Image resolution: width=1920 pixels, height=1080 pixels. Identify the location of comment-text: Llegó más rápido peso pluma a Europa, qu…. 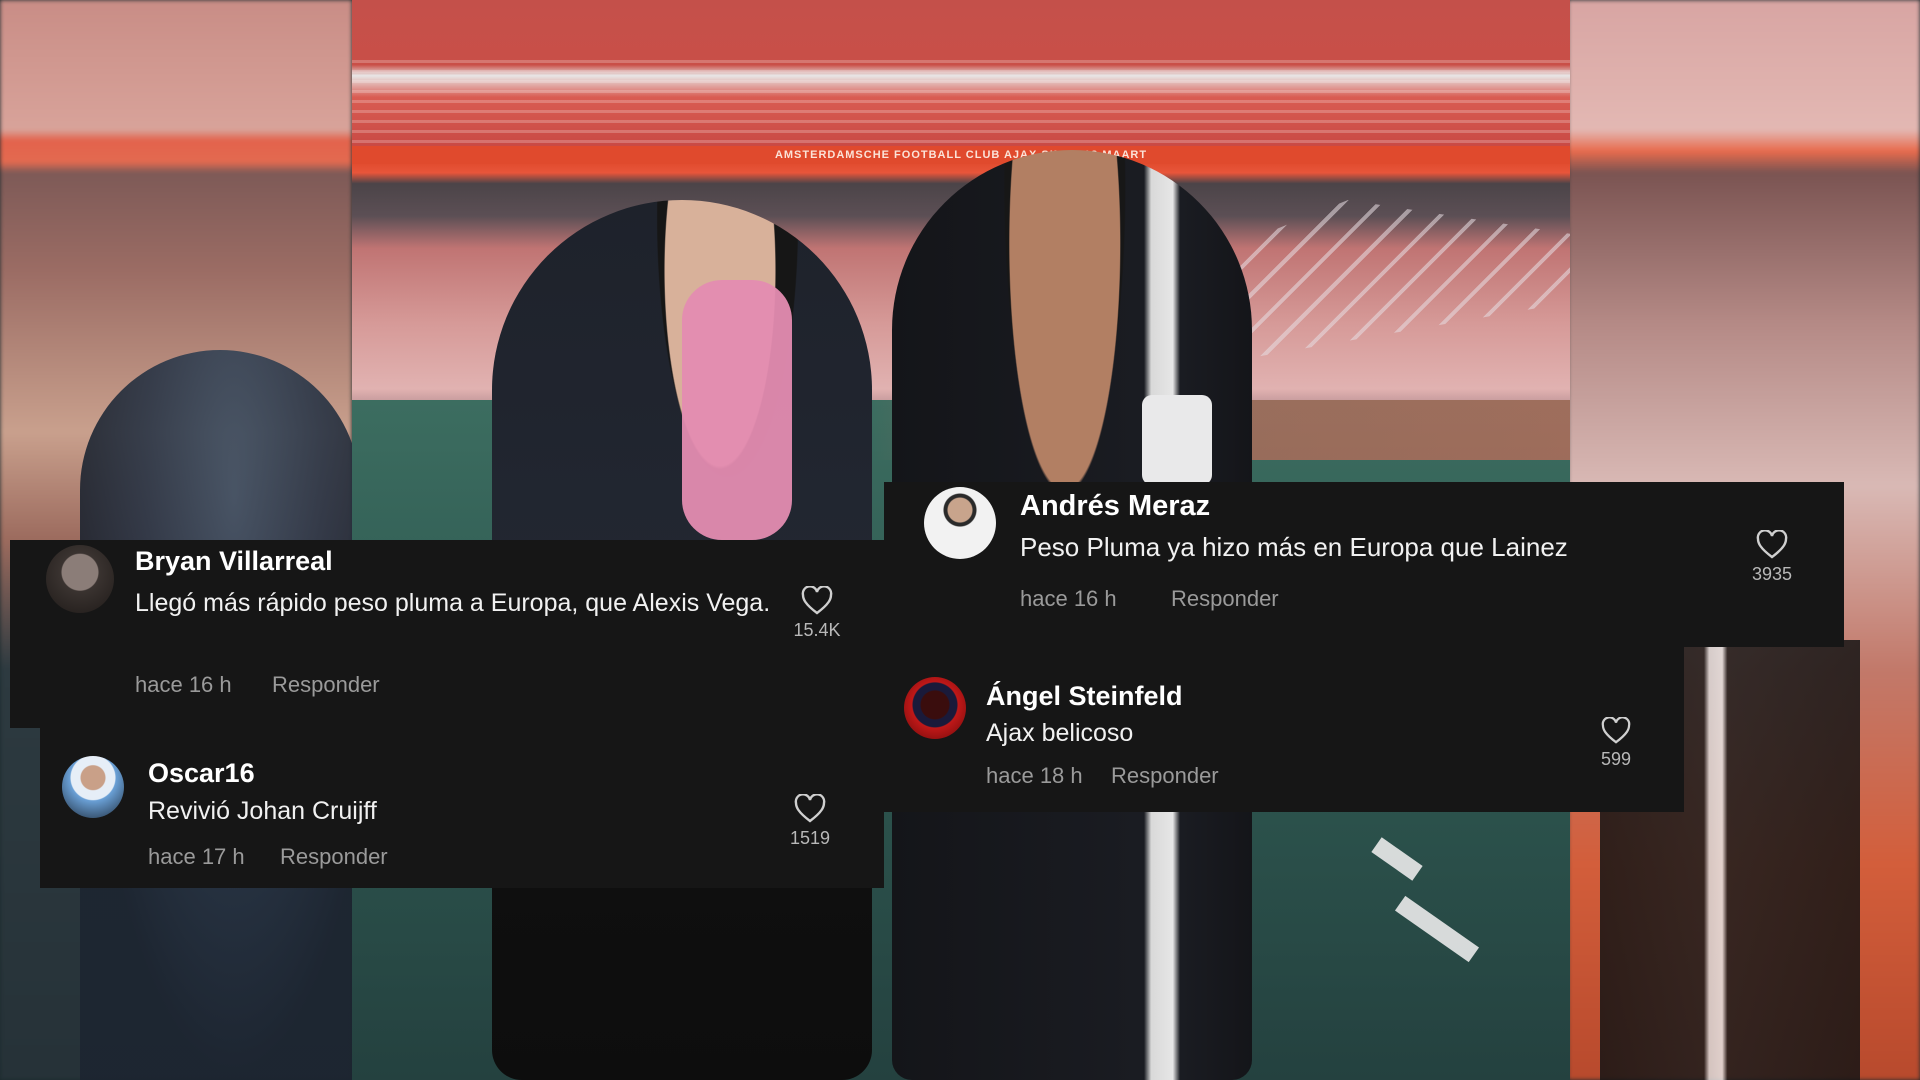
(453, 603).